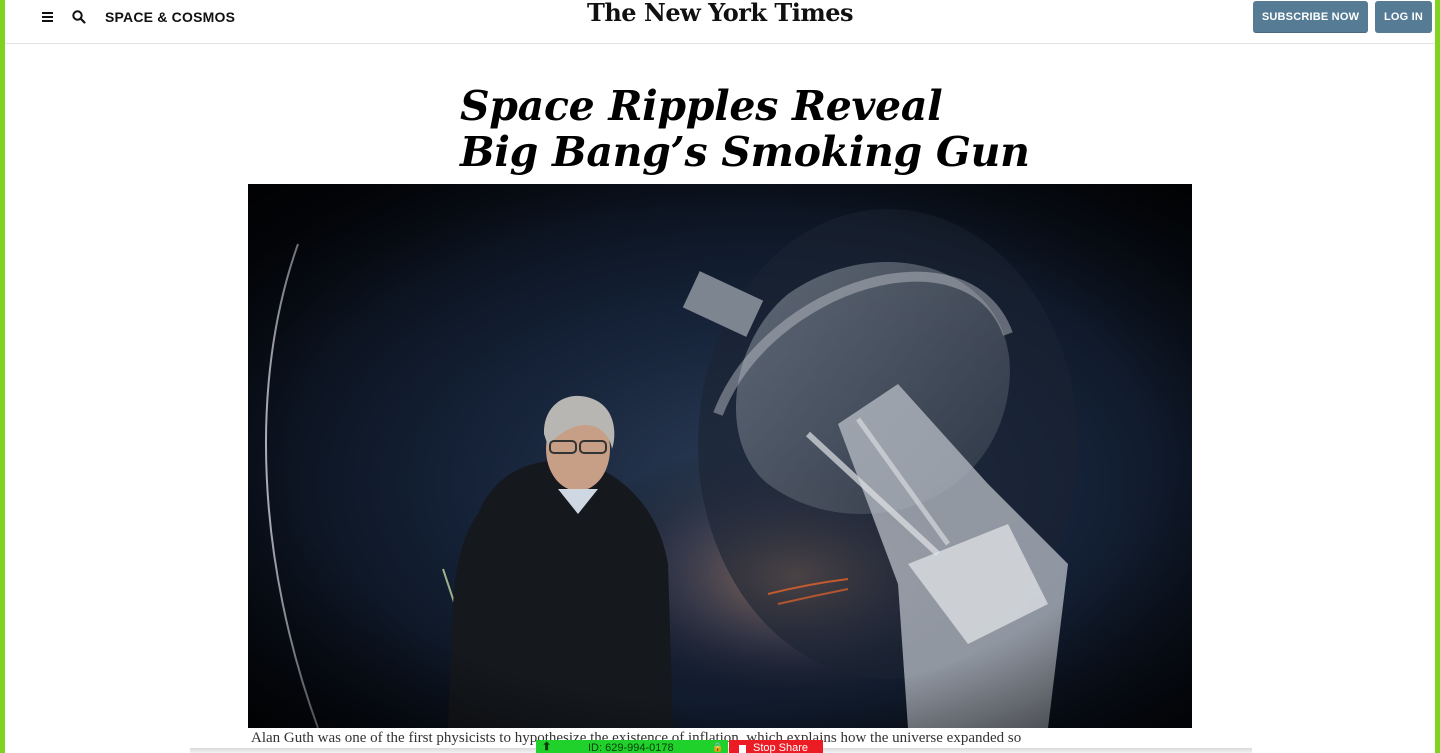  What do you see at coordinates (718, 747) in the screenshot?
I see `lock-icon: 🔒` at bounding box center [718, 747].